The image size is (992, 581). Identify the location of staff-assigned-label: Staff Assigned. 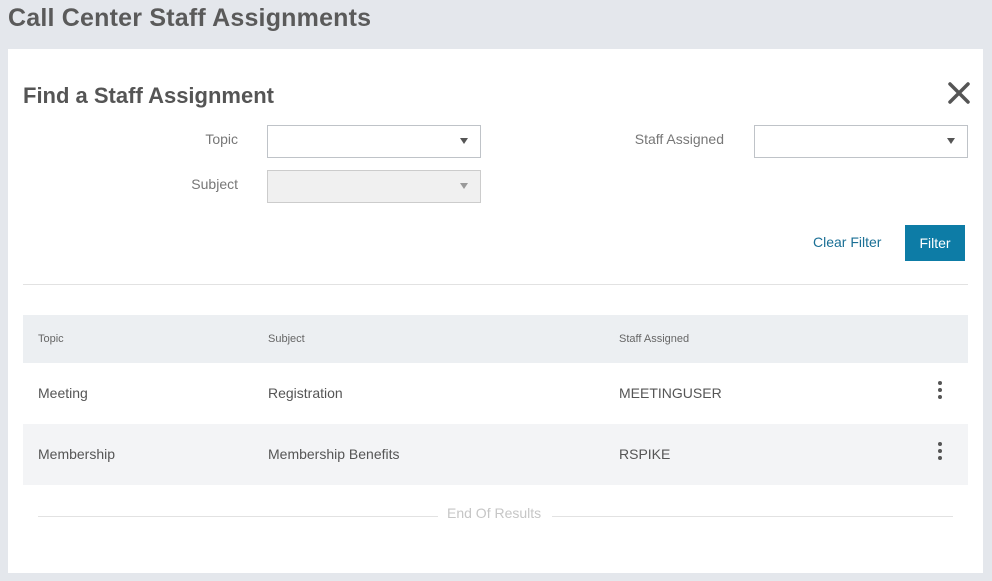
(679, 139).